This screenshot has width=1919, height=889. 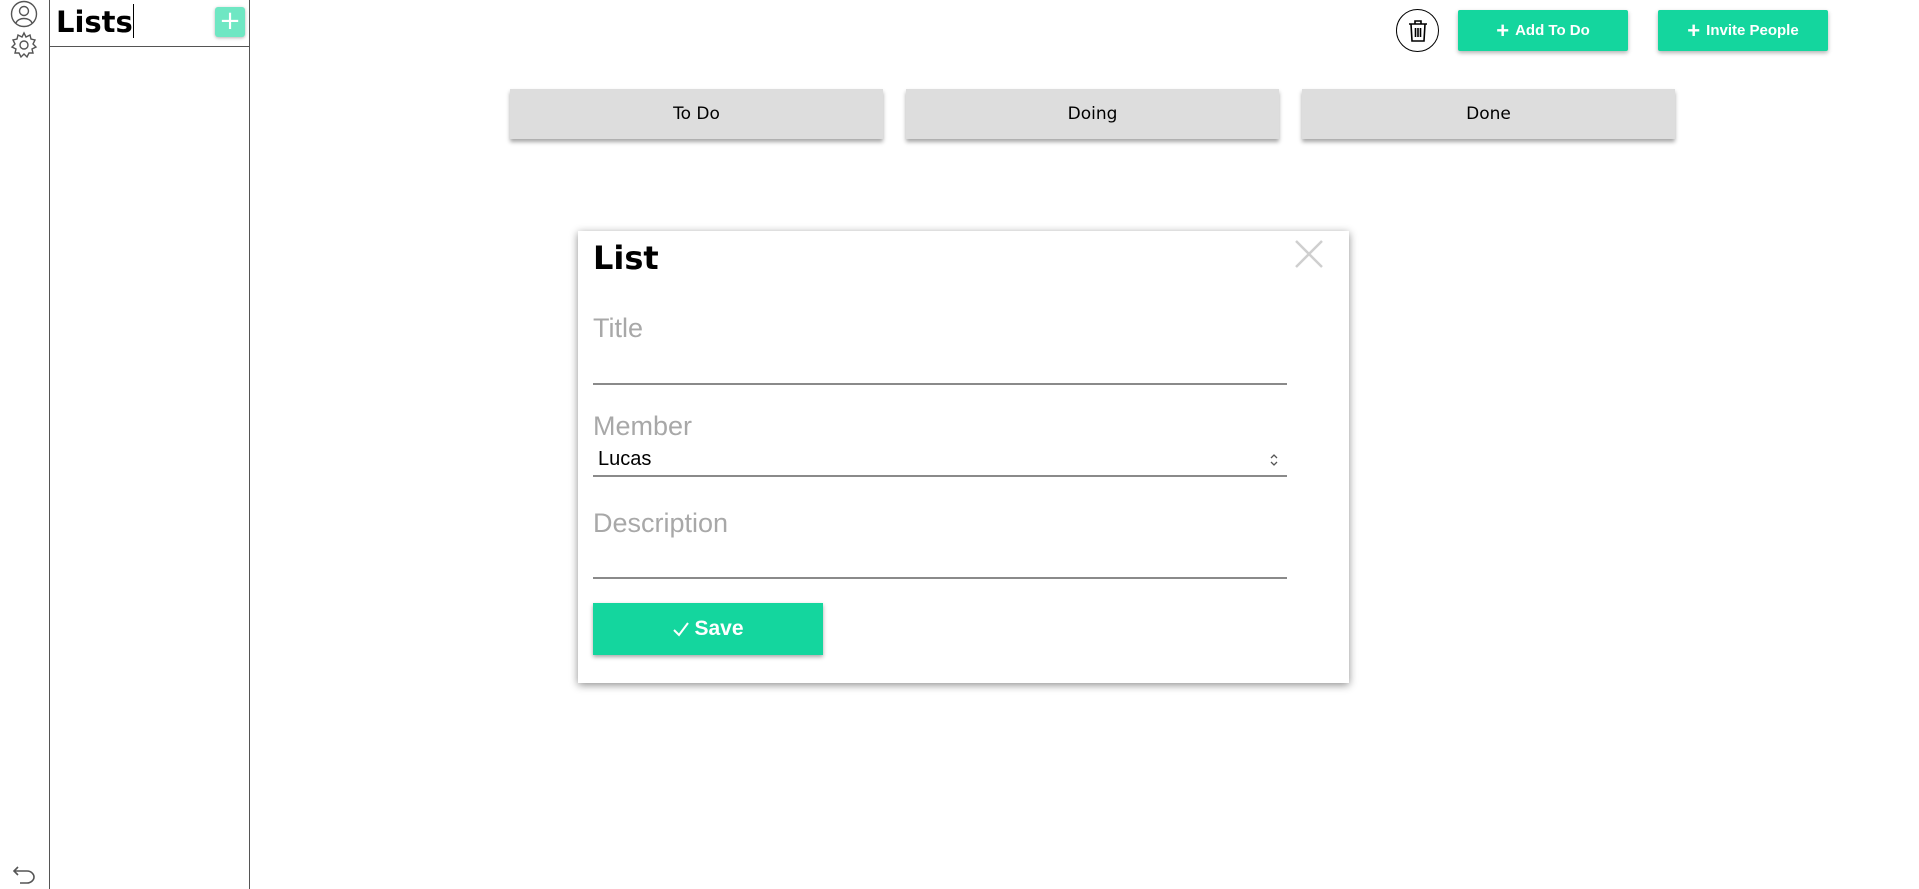 I want to click on title-label: Title, so click(x=618, y=328).